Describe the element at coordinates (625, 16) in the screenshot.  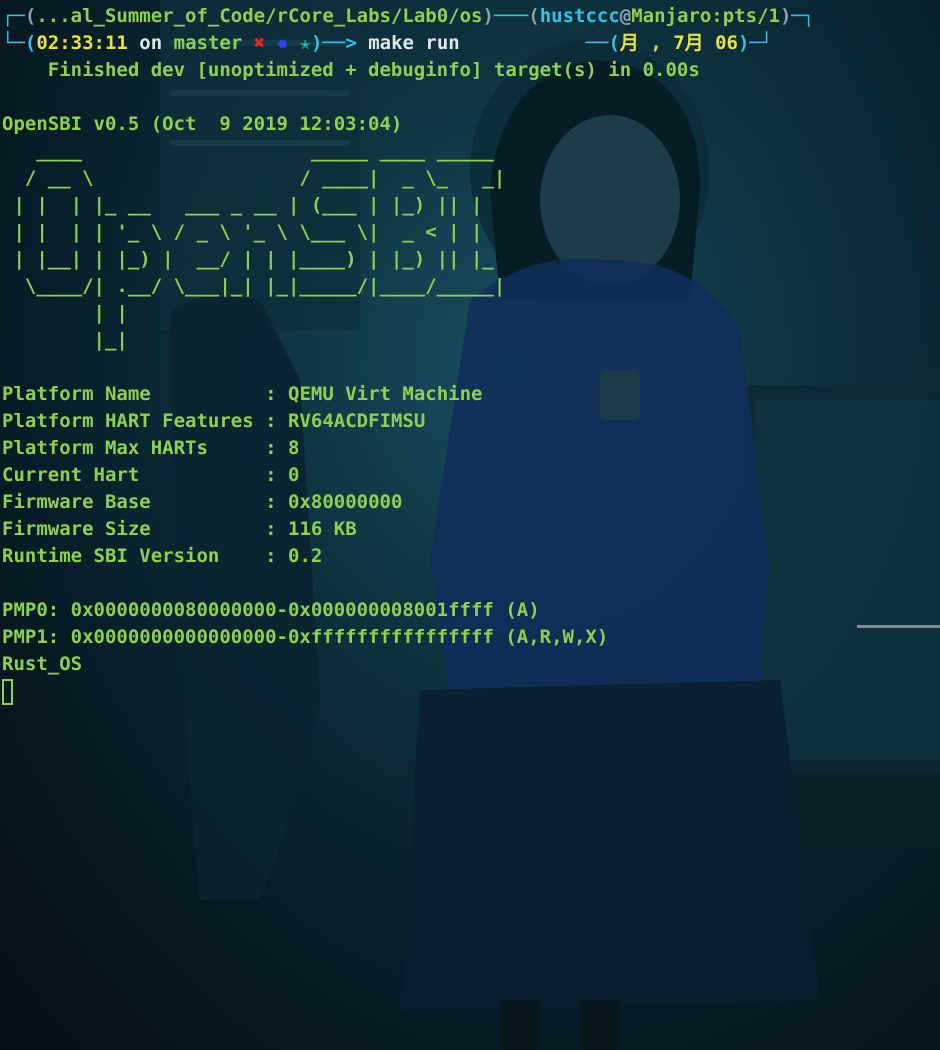
I see `prompt-at: @` at that location.